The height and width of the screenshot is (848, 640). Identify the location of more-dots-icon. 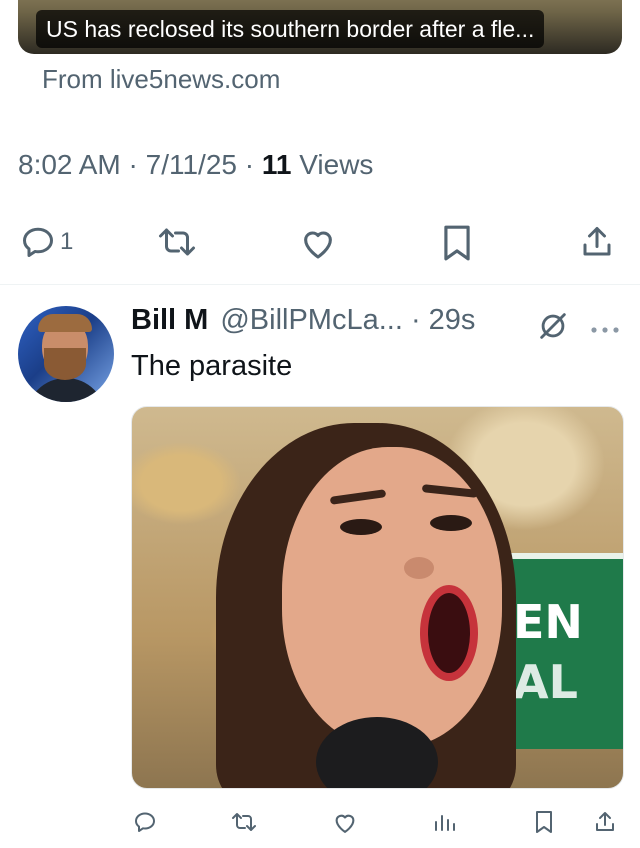
(605, 330).